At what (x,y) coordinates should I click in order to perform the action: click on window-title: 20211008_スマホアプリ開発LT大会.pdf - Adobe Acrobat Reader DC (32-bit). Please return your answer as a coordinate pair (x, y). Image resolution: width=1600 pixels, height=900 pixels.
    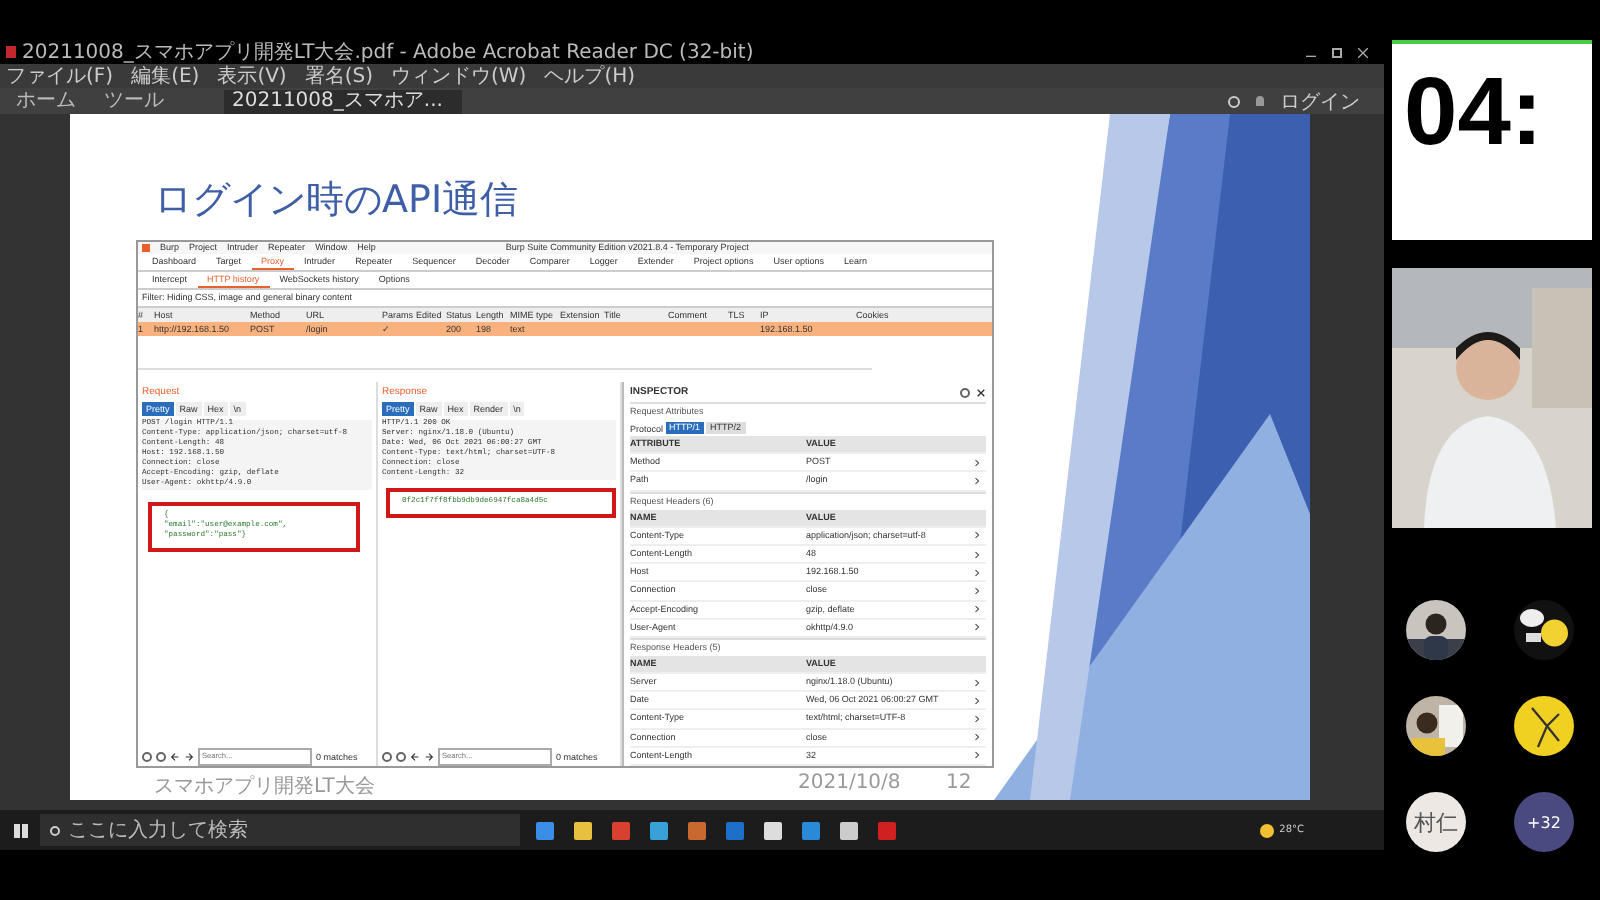
    Looking at the image, I should click on (388, 52).